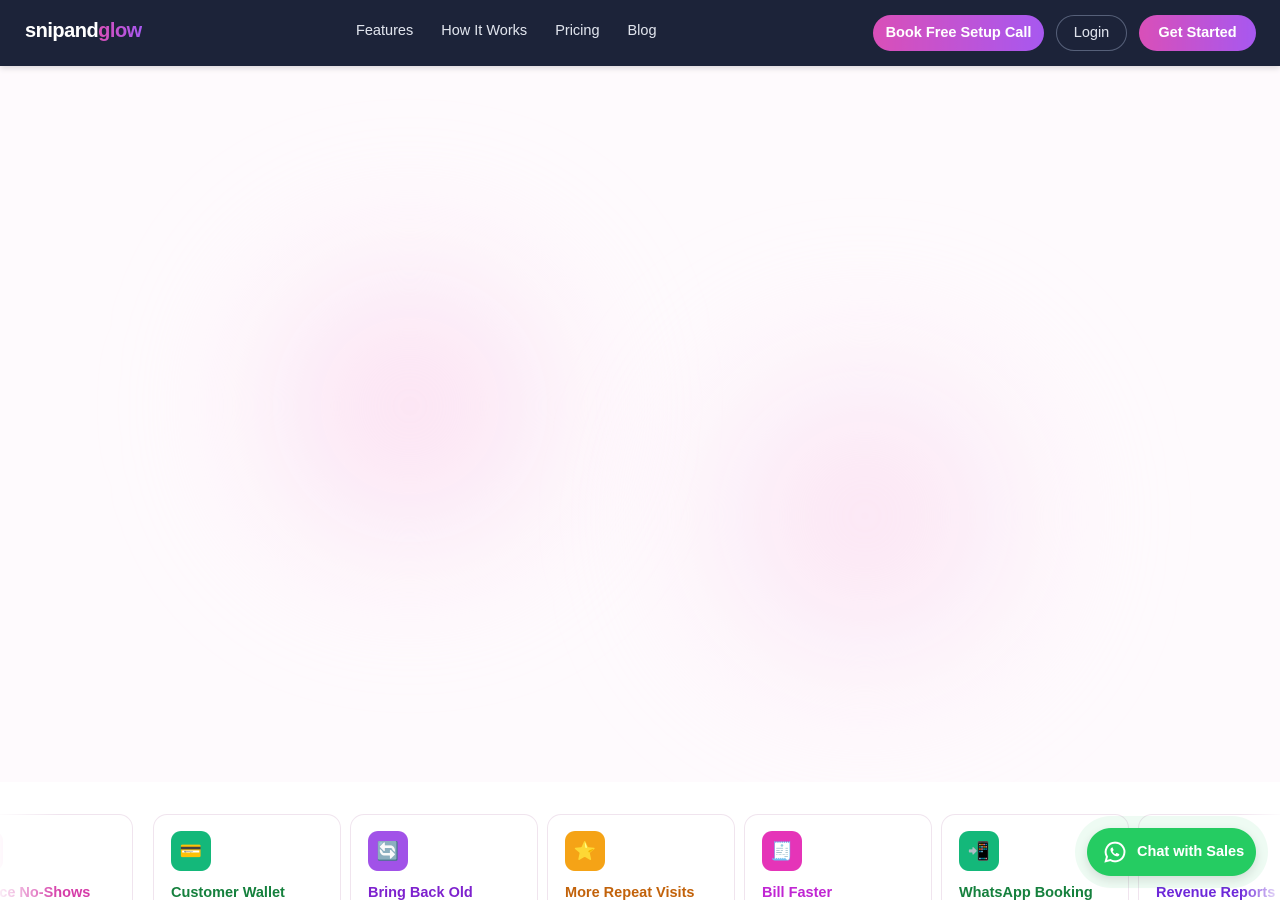  Describe the element at coordinates (410, 406) in the screenshot. I see `hero-gradient-blob-left` at that location.